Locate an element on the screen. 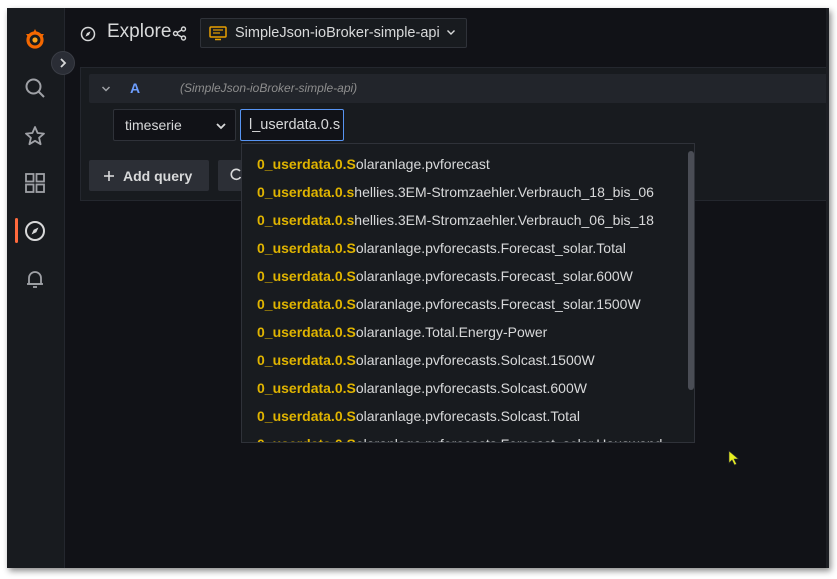  active-indicator is located at coordinates (16, 230).